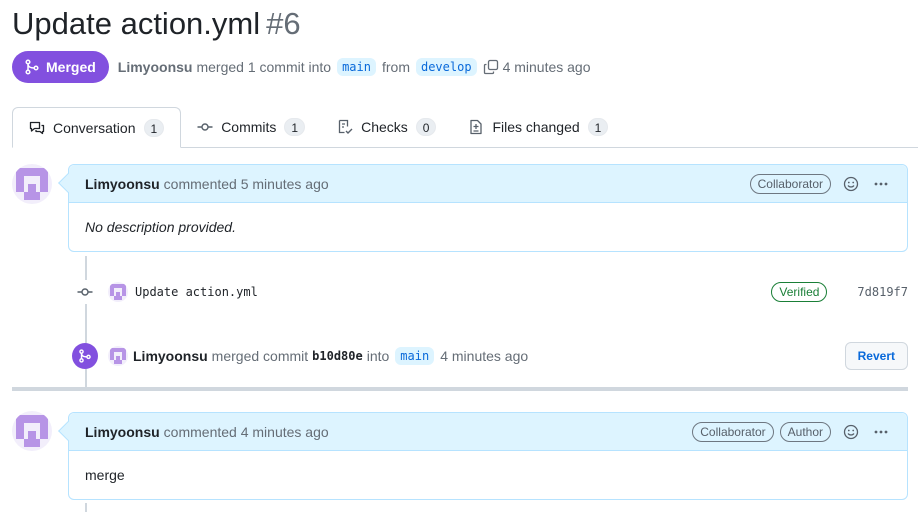  What do you see at coordinates (476, 127) in the screenshot?
I see `file-diff-icon` at bounding box center [476, 127].